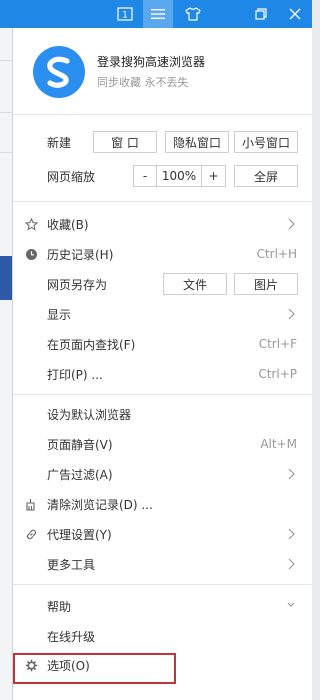 This screenshot has height=700, width=320. Describe the element at coordinates (163, 564) in the screenshot. I see `menu-item-more-tools: 更多工具` at that location.